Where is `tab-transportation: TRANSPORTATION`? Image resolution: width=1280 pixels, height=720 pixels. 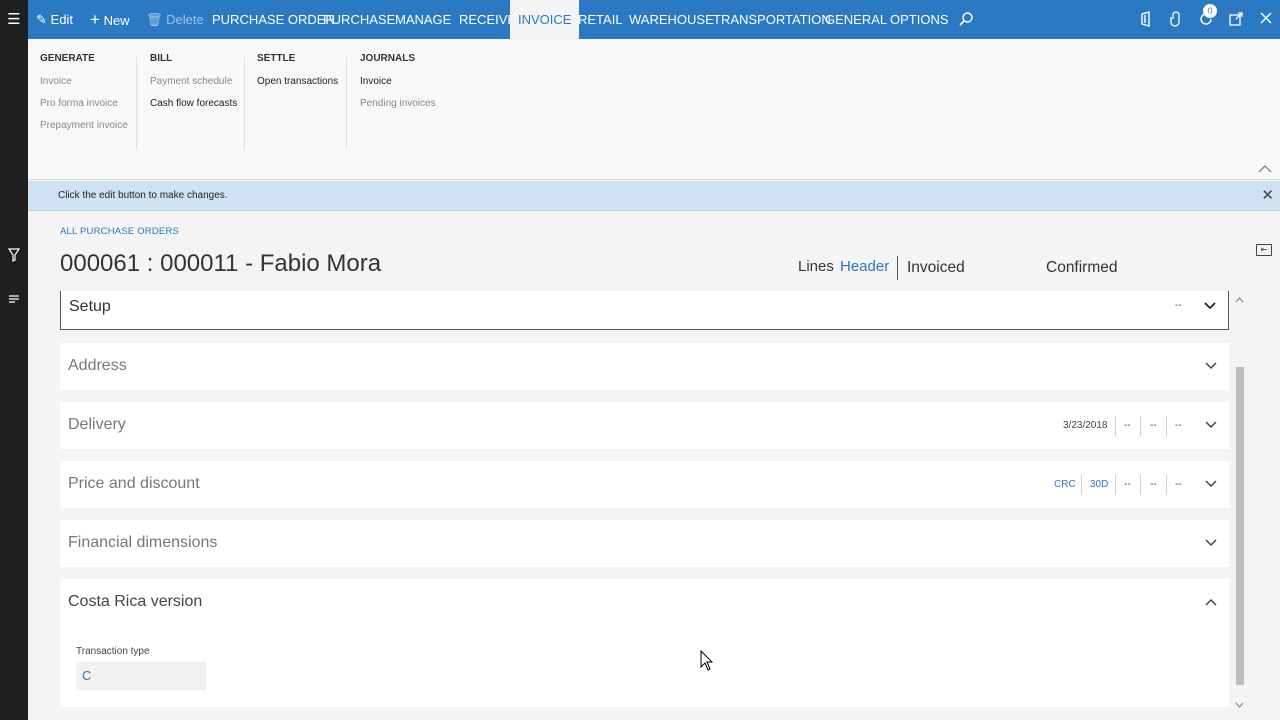
tab-transportation: TRANSPORTATION is located at coordinates (772, 19).